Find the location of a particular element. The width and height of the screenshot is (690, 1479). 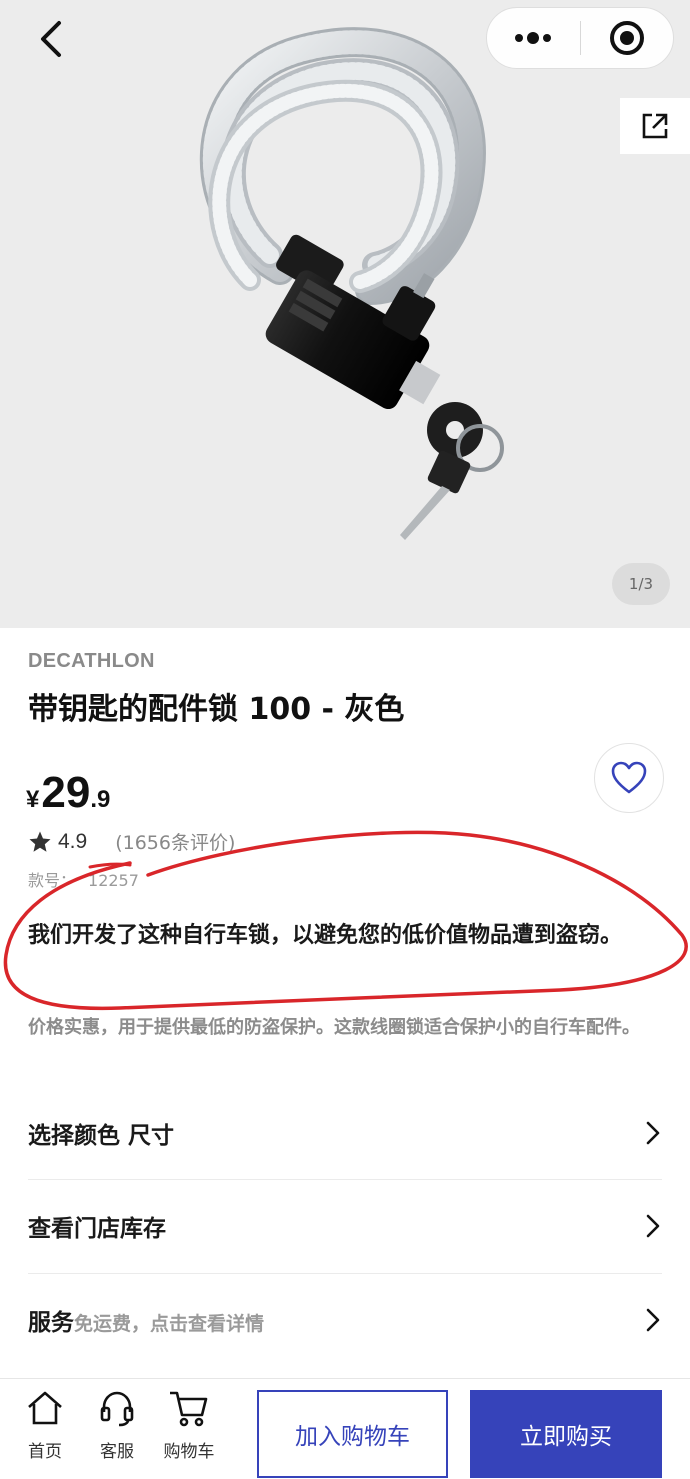

target-circle-icon is located at coordinates (626, 38).